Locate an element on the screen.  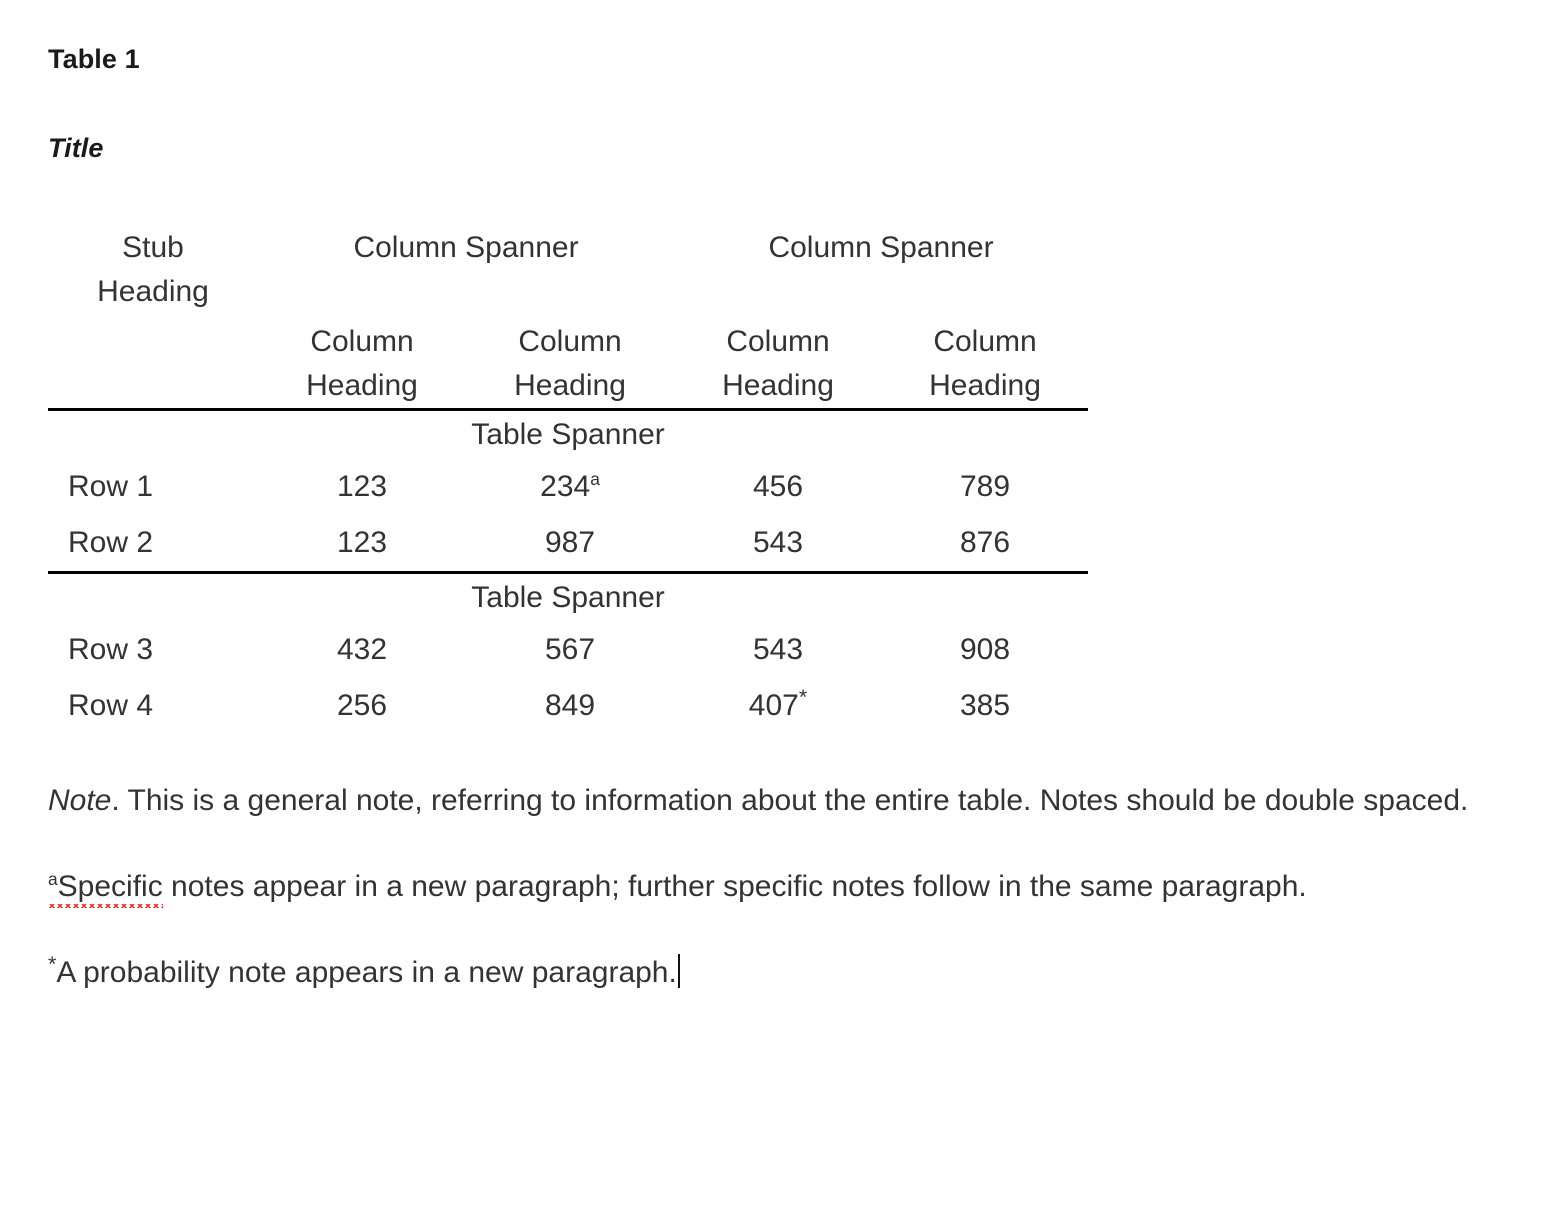
column-heading-2-line2: Heading is located at coordinates (570, 385).